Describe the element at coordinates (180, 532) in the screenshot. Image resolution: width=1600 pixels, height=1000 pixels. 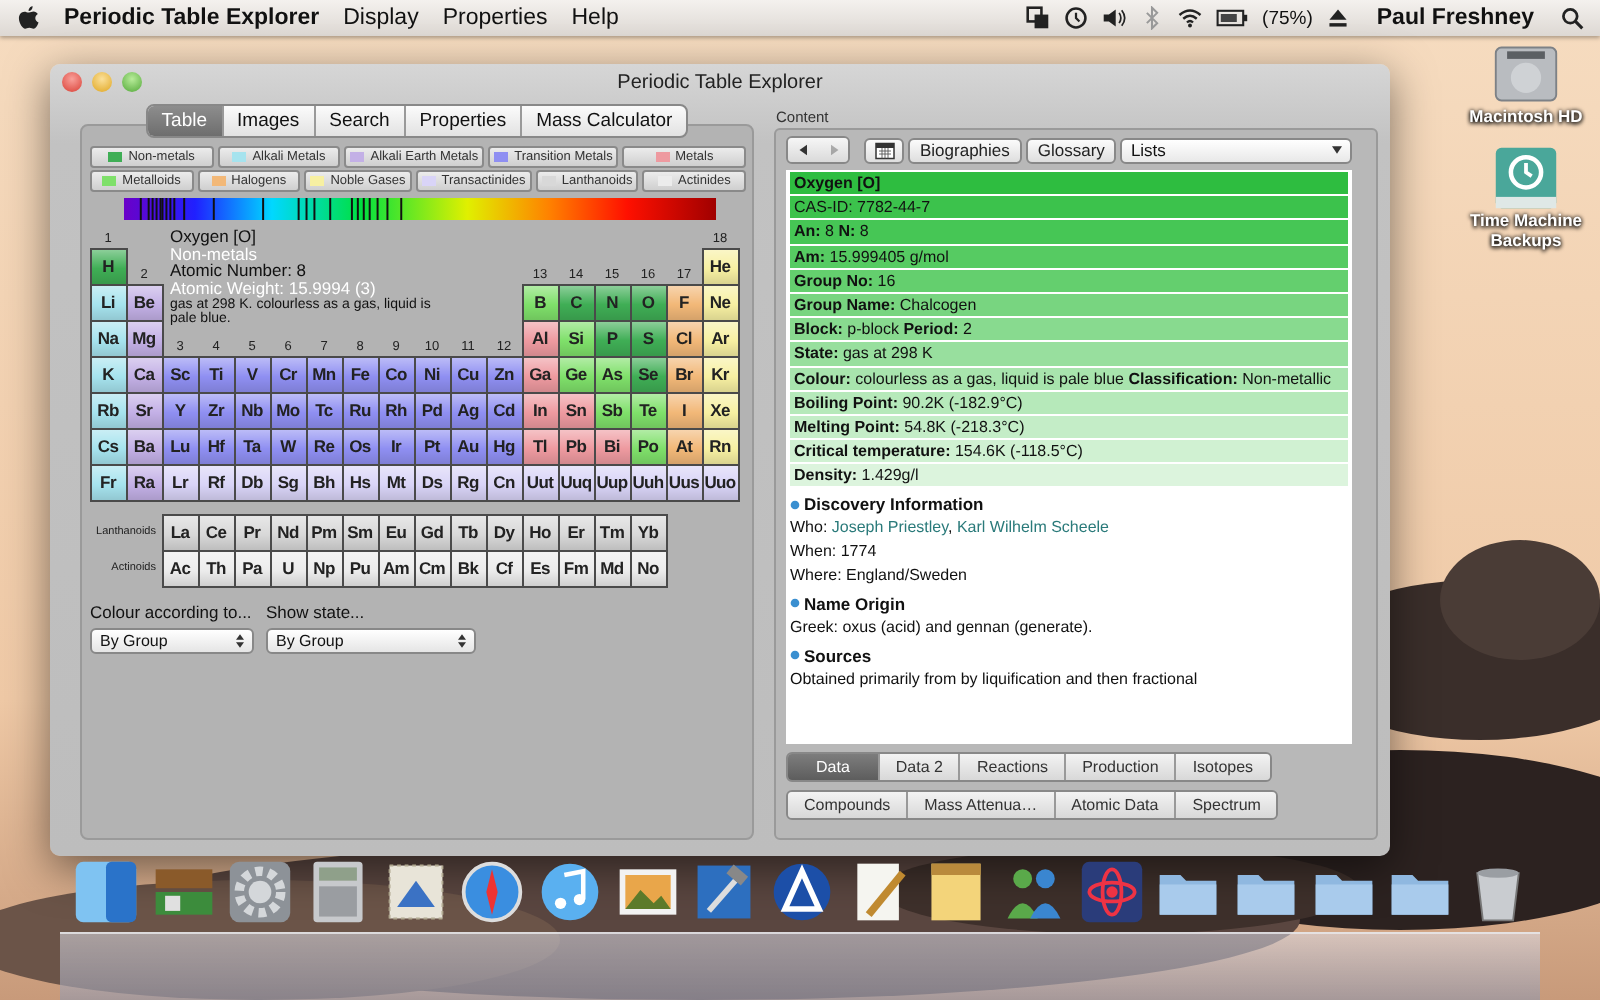
I see `element-cell: La` at that location.